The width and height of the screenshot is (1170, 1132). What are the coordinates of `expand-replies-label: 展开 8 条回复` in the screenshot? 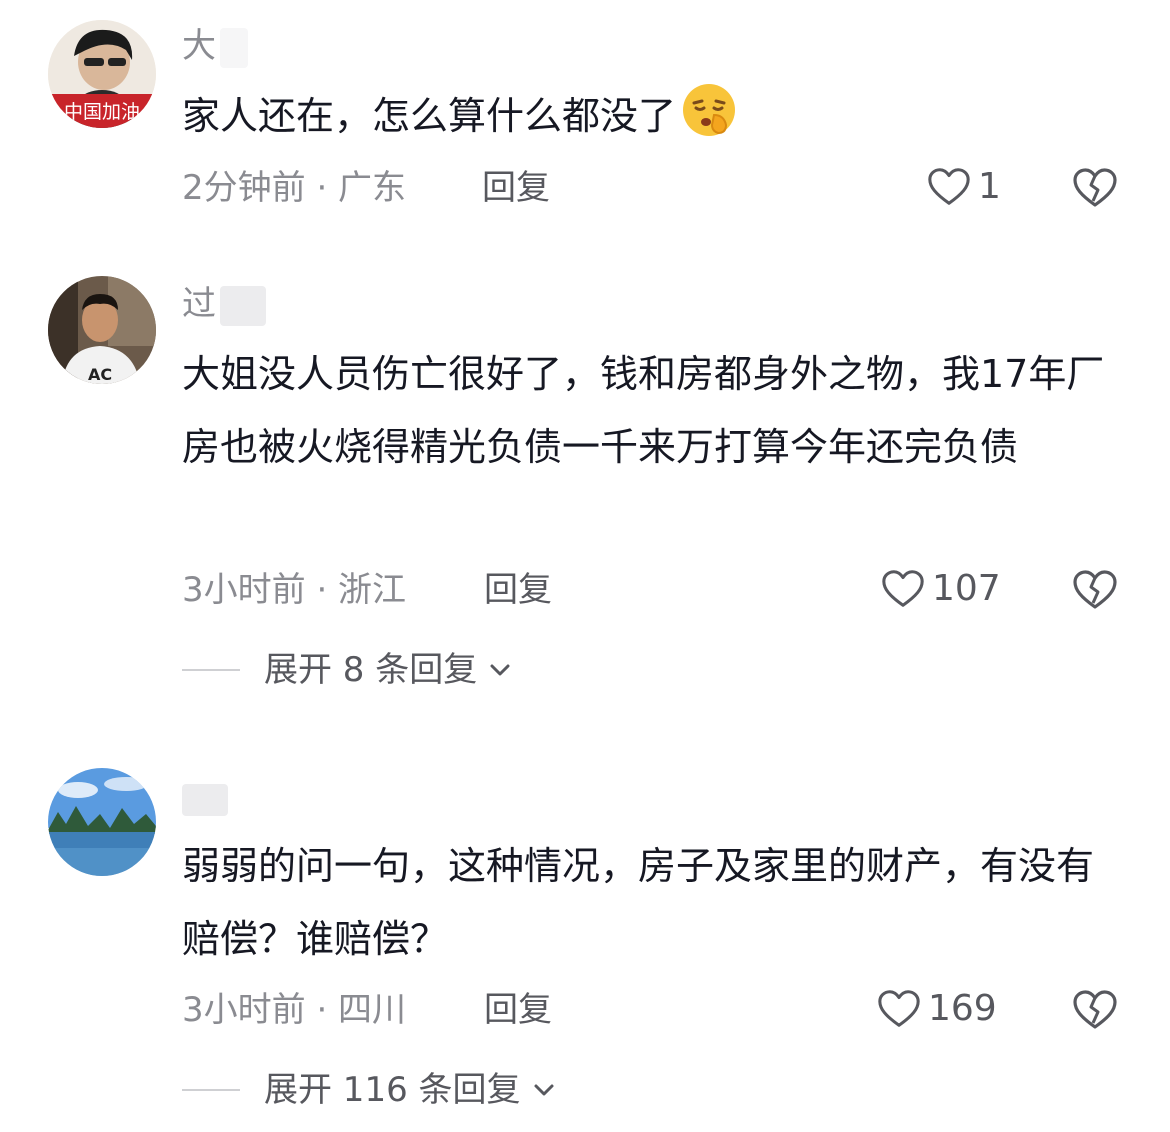 It's located at (371, 670).